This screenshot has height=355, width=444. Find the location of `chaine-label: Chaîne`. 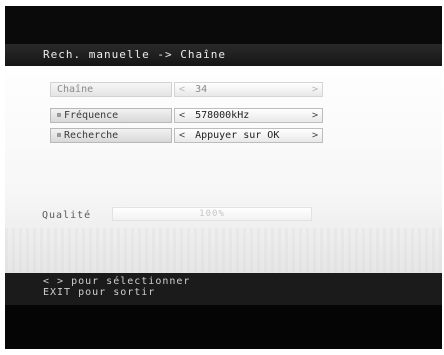

chaine-label: Chaîne is located at coordinates (111, 89).